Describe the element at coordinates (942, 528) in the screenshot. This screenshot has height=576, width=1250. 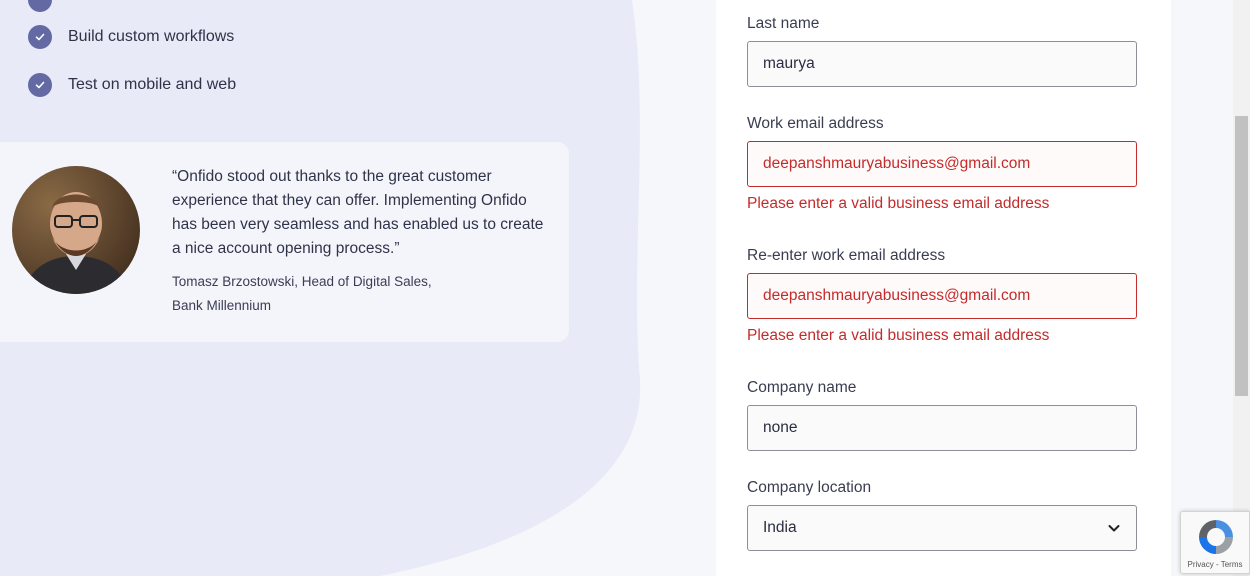
I see `company-location-select: India` at that location.